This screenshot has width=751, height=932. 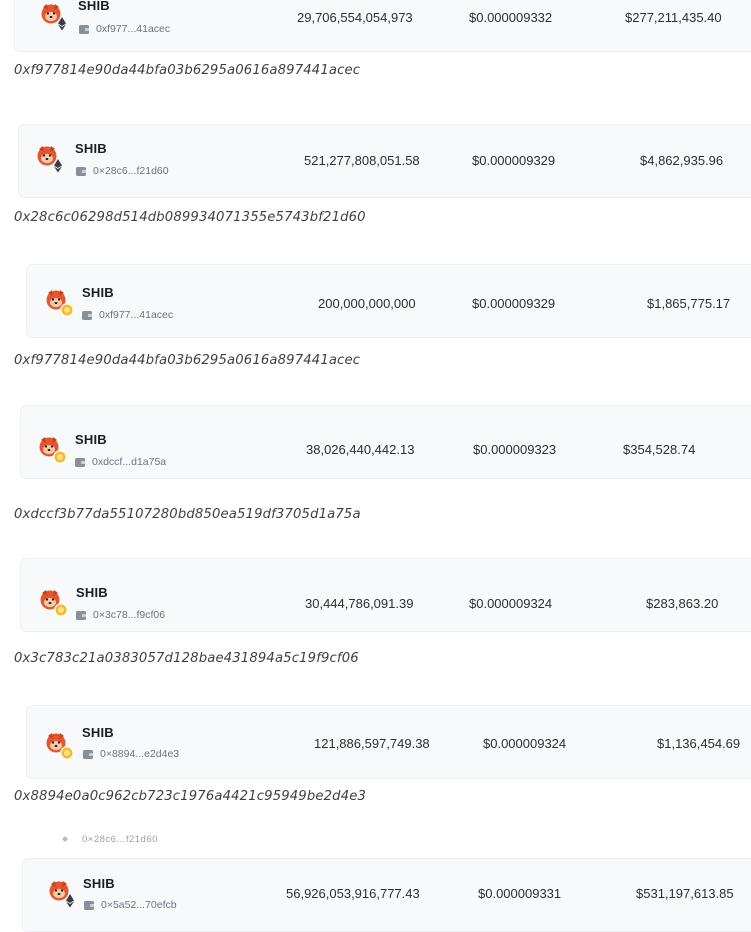 What do you see at coordinates (131, 754) in the screenshot?
I see `wallet-address-short: 0×8894...e2d4e3` at bounding box center [131, 754].